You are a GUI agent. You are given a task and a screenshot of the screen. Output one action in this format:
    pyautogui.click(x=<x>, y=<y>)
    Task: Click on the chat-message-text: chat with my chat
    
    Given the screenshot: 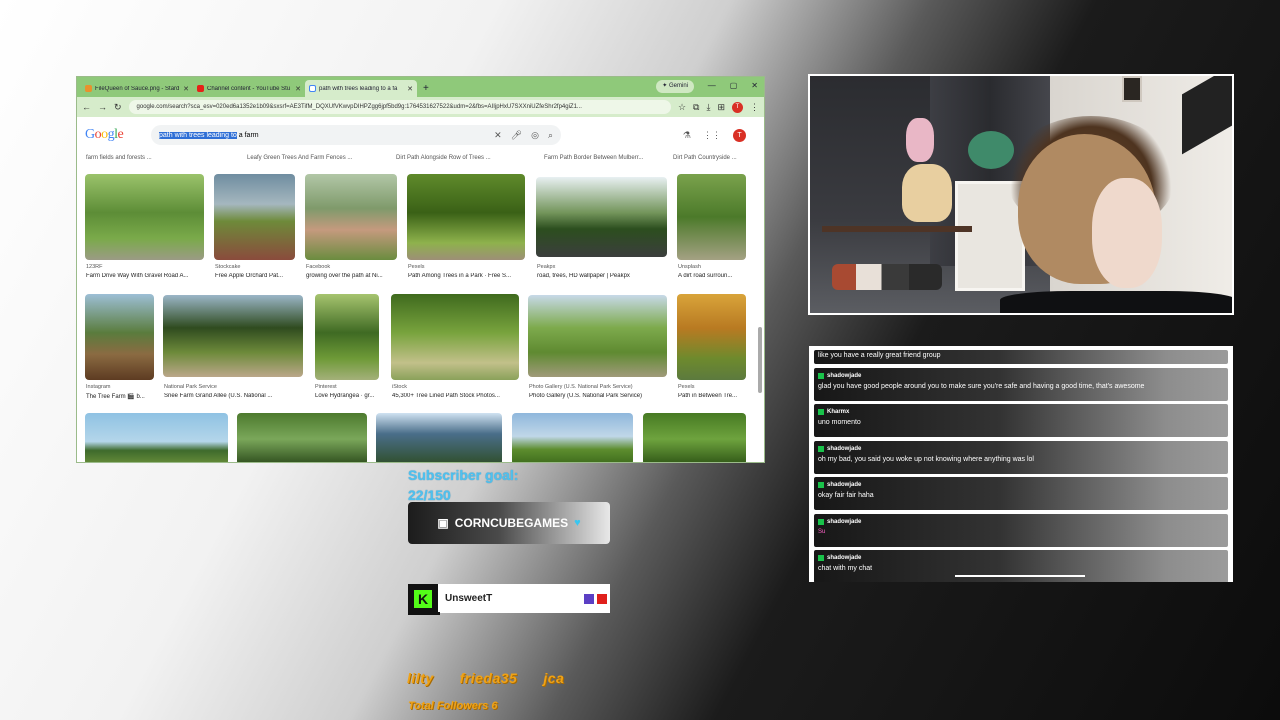 What is the action you would take?
    pyautogui.click(x=845, y=568)
    